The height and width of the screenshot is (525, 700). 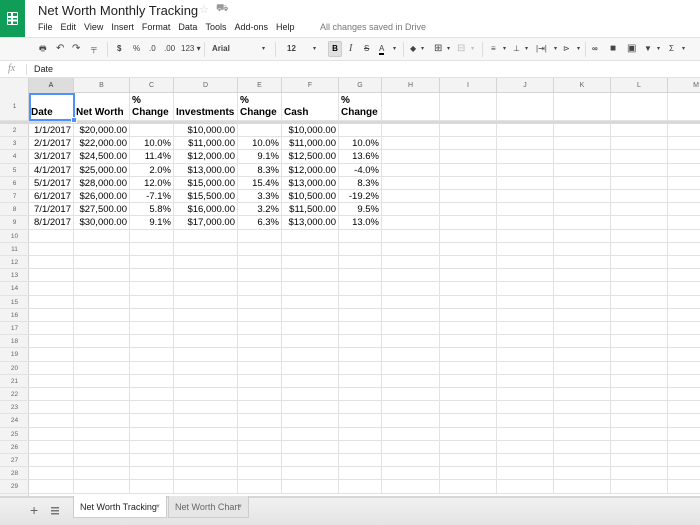 What do you see at coordinates (206, 210) in the screenshot?
I see `data-cell: $16,000.00` at bounding box center [206, 210].